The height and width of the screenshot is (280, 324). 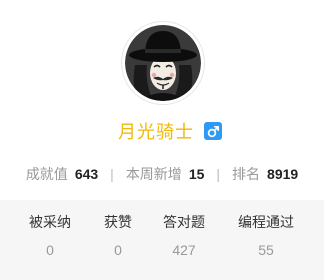 I want to click on username: 月光骑士, so click(x=156, y=131).